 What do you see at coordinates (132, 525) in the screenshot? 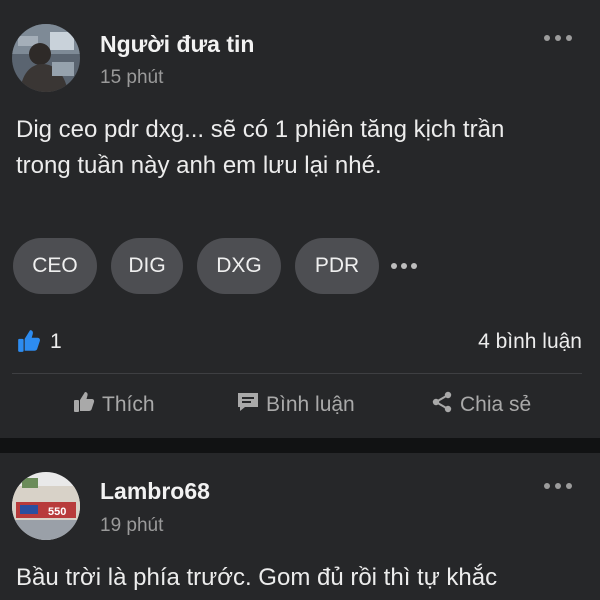
I see `post-time: 19 phút` at bounding box center [132, 525].